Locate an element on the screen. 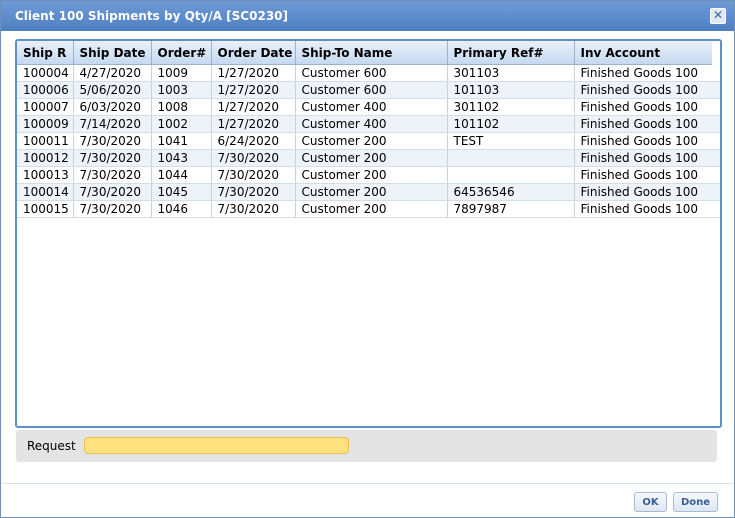 Image resolution: width=735 pixels, height=518 pixels. cell-ship-r: 100004 is located at coordinates (45, 73).